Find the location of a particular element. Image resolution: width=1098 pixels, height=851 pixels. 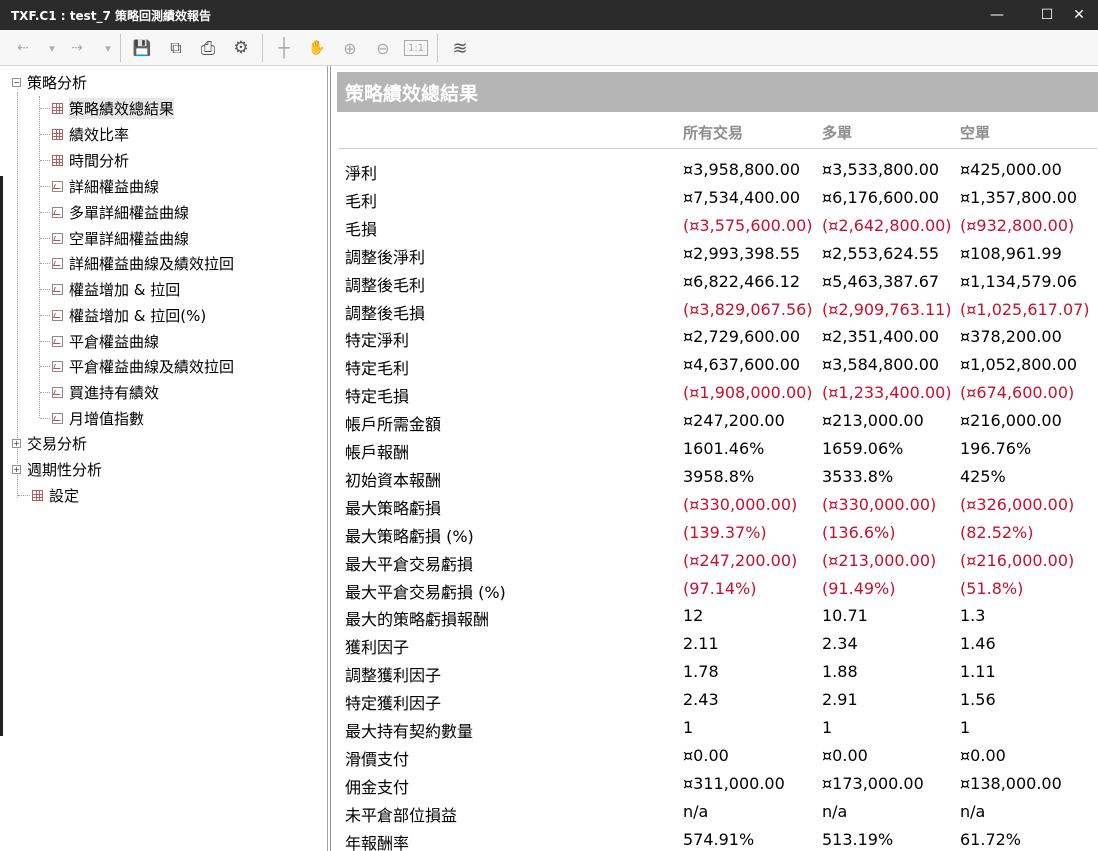

value-all: (97.14%) is located at coordinates (720, 588).